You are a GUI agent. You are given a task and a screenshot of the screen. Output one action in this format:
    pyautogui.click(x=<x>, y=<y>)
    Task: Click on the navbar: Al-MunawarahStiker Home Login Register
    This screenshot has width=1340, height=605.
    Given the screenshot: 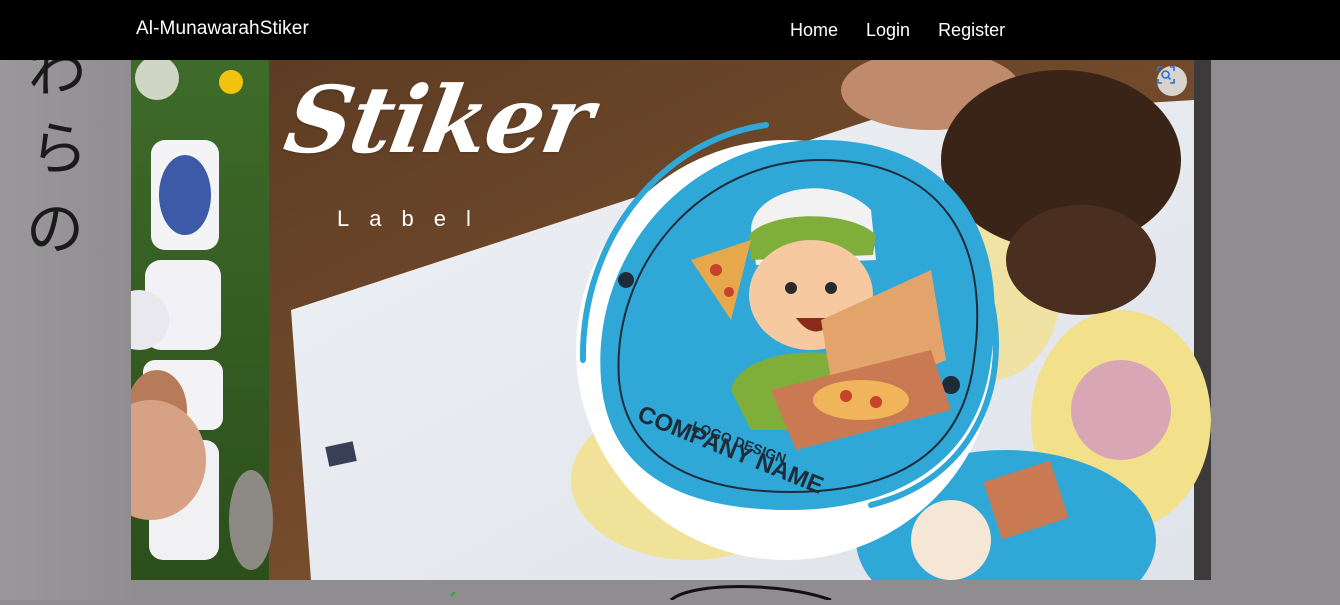 What is the action you would take?
    pyautogui.click(x=670, y=30)
    